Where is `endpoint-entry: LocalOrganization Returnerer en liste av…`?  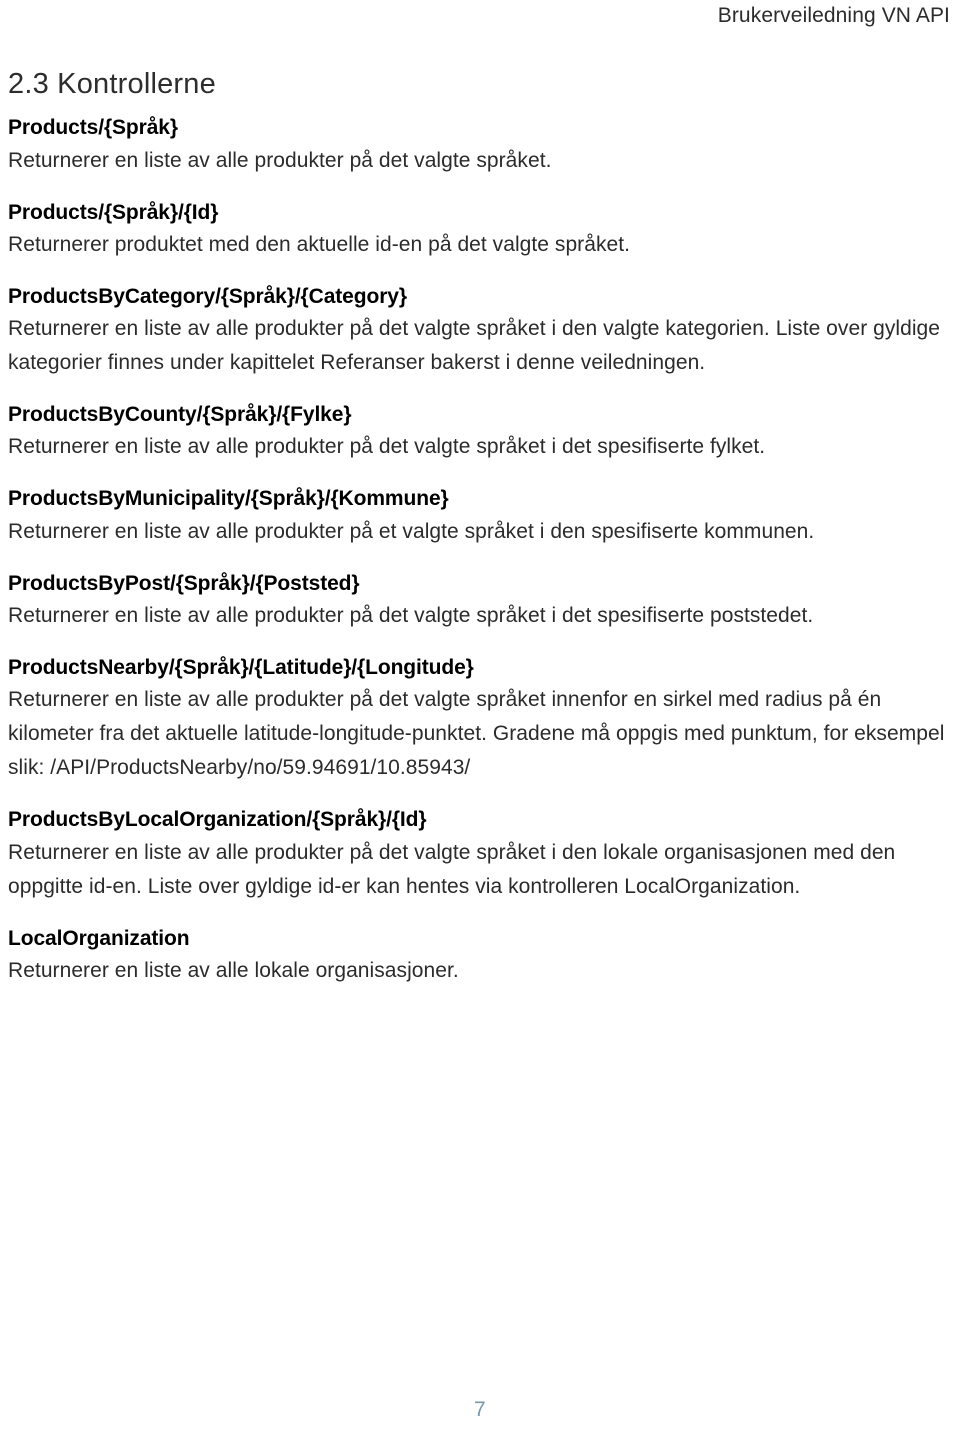
endpoint-entry: LocalOrganization Returnerer en liste av… is located at coordinates (480, 957).